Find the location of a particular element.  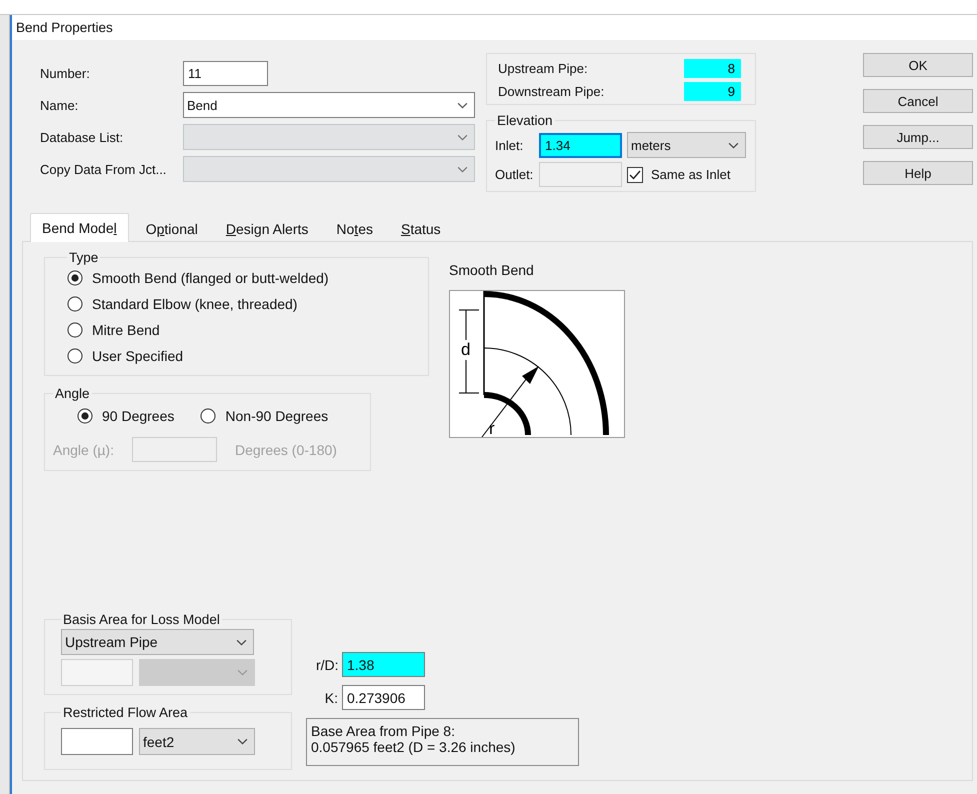

name-dropdown: Bend is located at coordinates (329, 105).